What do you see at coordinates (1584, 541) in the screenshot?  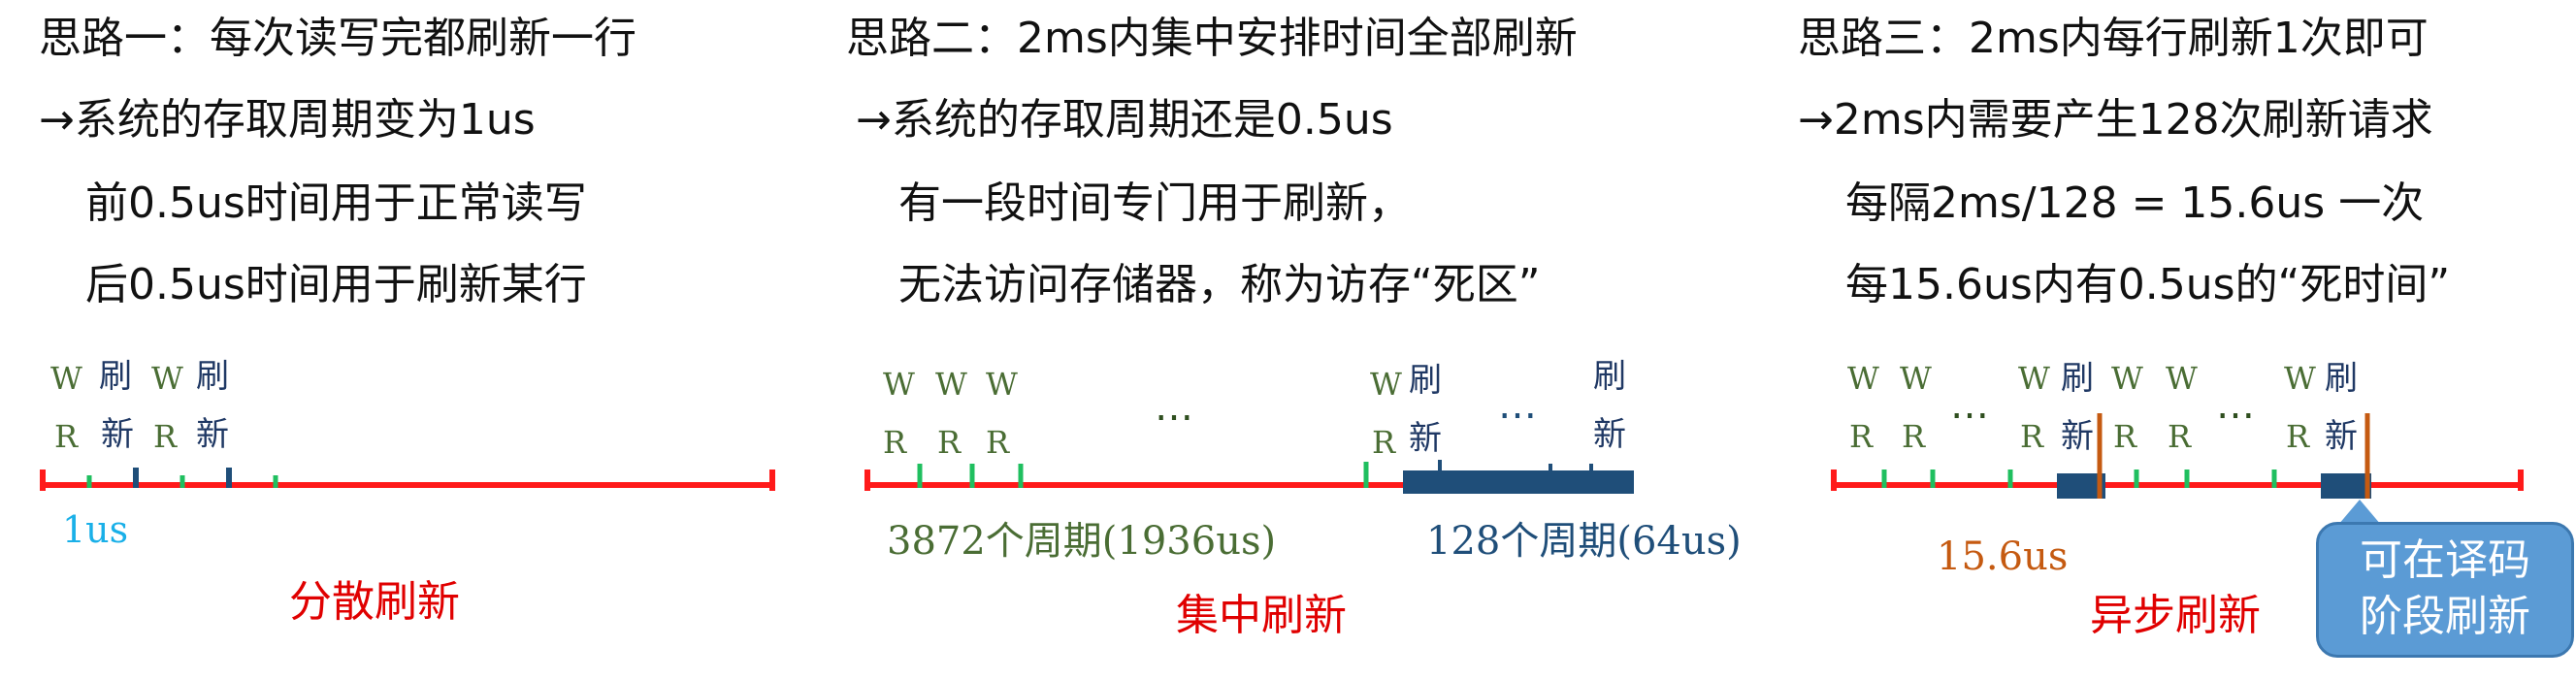 I see `refresh-period-label: 128个周期(64us)` at bounding box center [1584, 541].